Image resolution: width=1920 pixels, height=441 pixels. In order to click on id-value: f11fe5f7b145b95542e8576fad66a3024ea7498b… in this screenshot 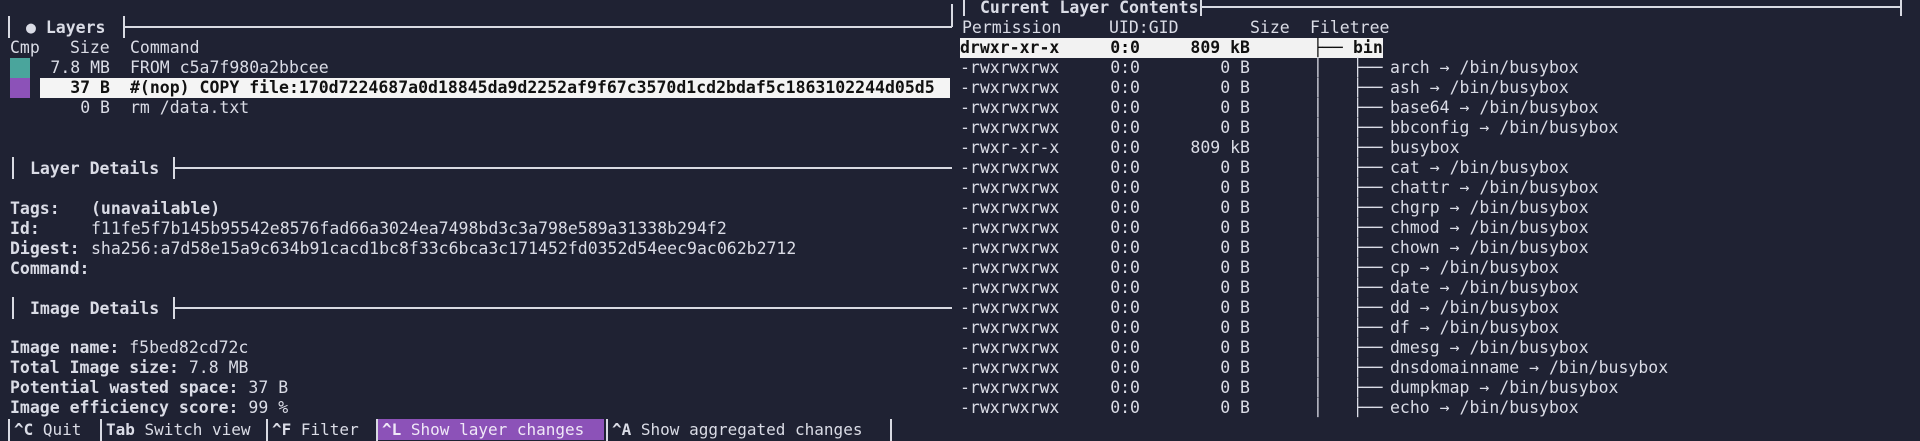, I will do `click(409, 228)`.